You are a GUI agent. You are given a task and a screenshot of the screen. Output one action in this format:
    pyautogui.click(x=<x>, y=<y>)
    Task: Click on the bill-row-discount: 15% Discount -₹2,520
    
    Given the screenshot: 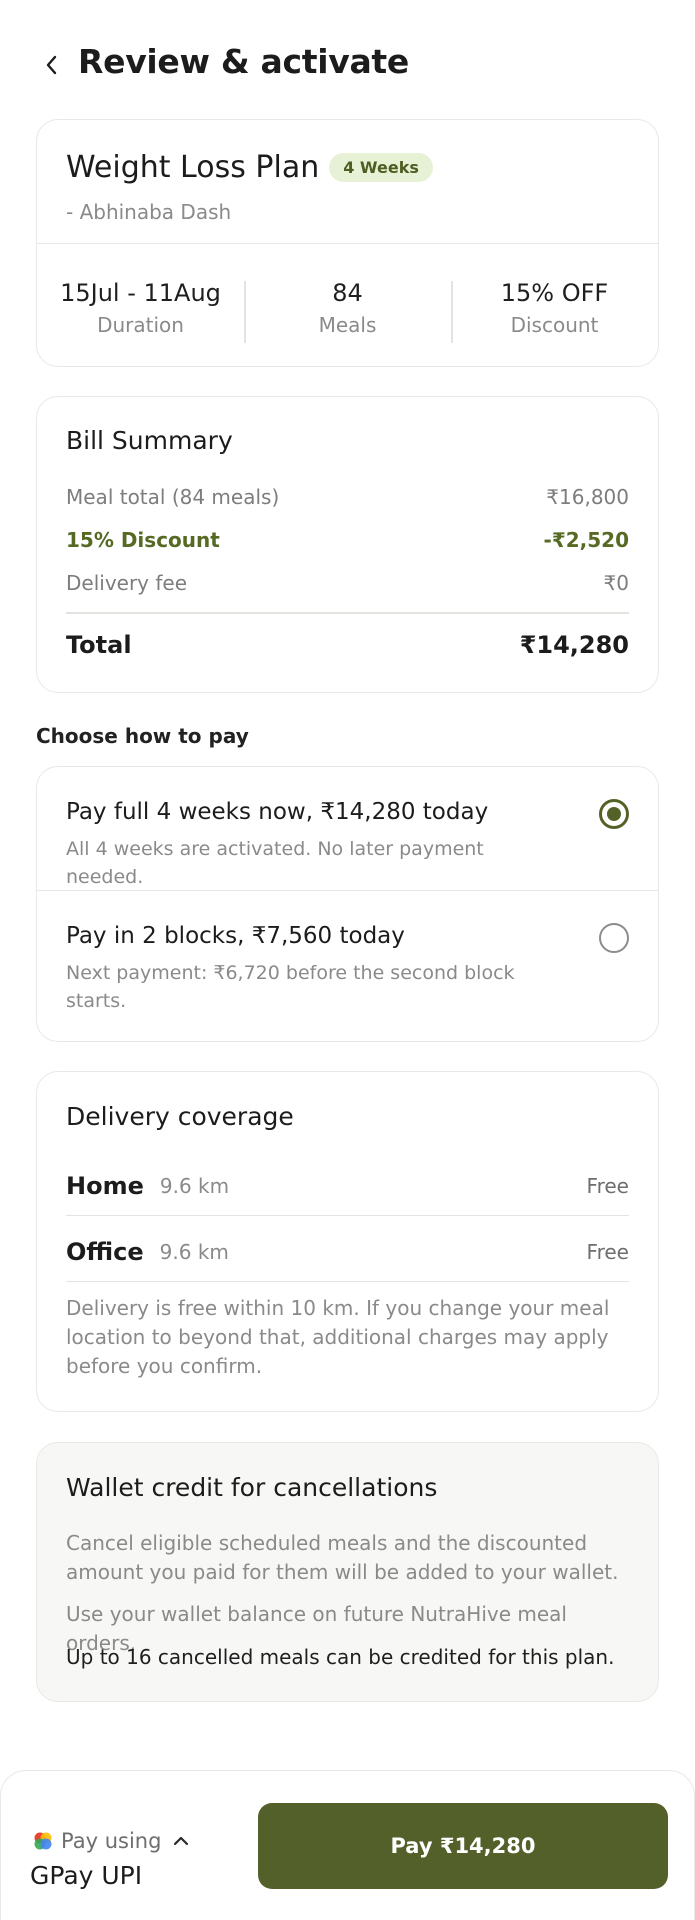 What is the action you would take?
    pyautogui.click(x=347, y=540)
    